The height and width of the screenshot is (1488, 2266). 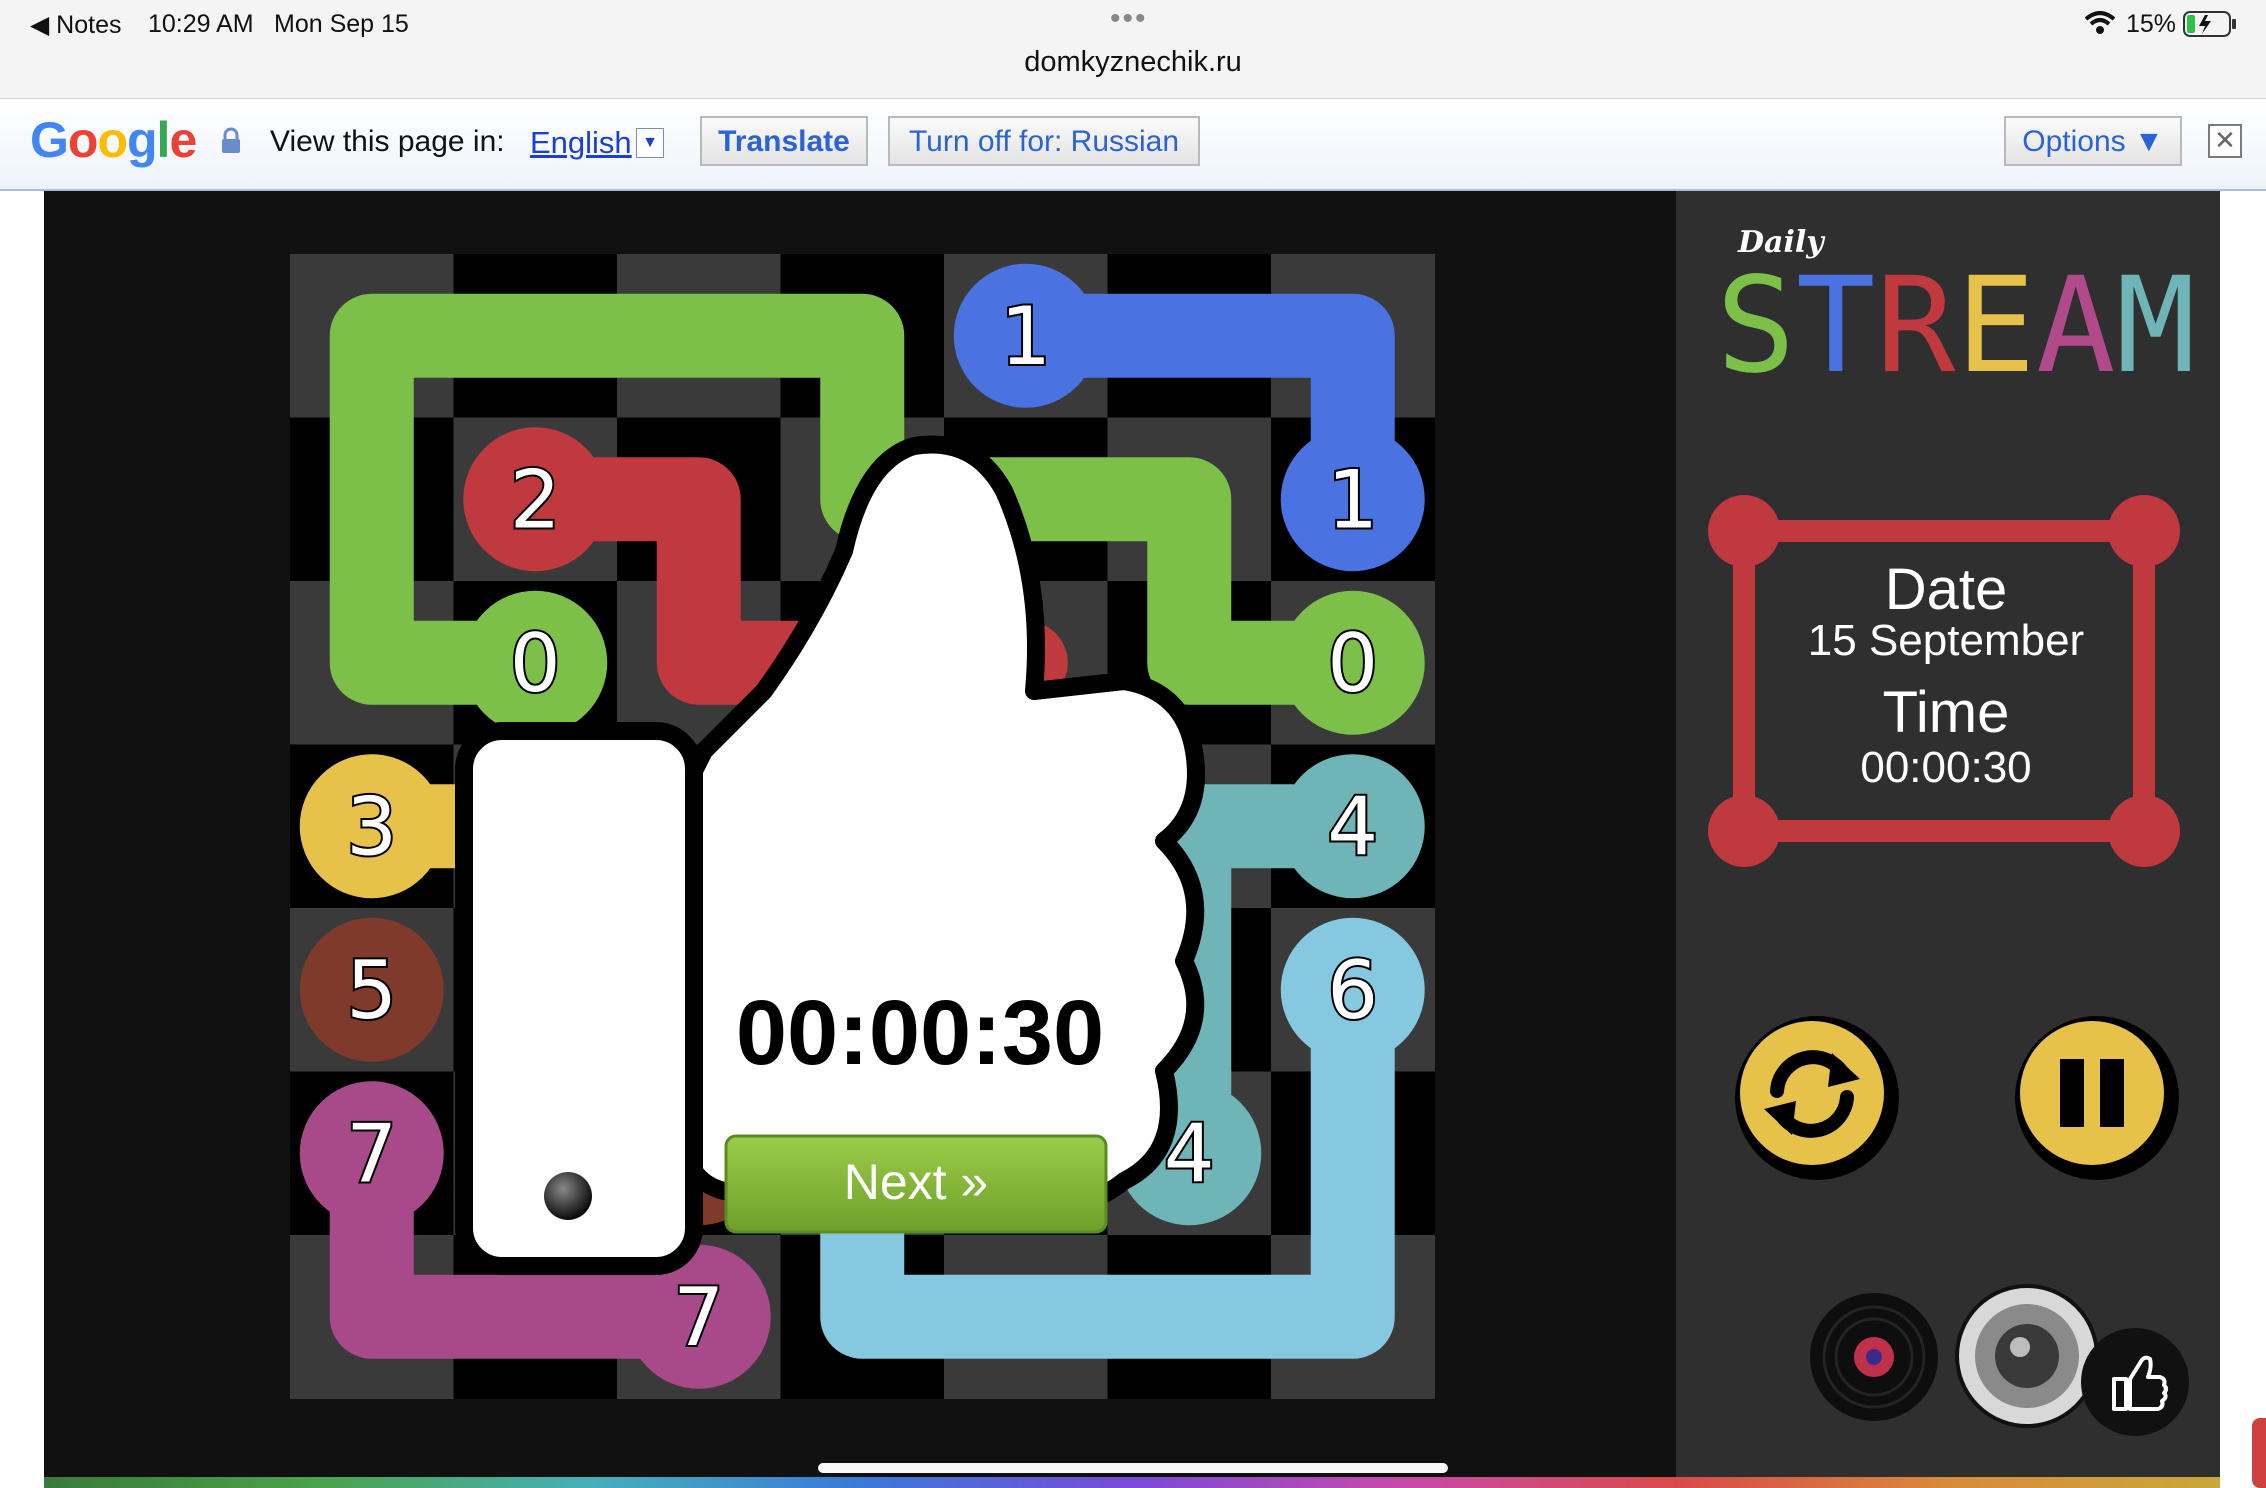 What do you see at coordinates (1995, 324) in the screenshot?
I see `logo-letter: E` at bounding box center [1995, 324].